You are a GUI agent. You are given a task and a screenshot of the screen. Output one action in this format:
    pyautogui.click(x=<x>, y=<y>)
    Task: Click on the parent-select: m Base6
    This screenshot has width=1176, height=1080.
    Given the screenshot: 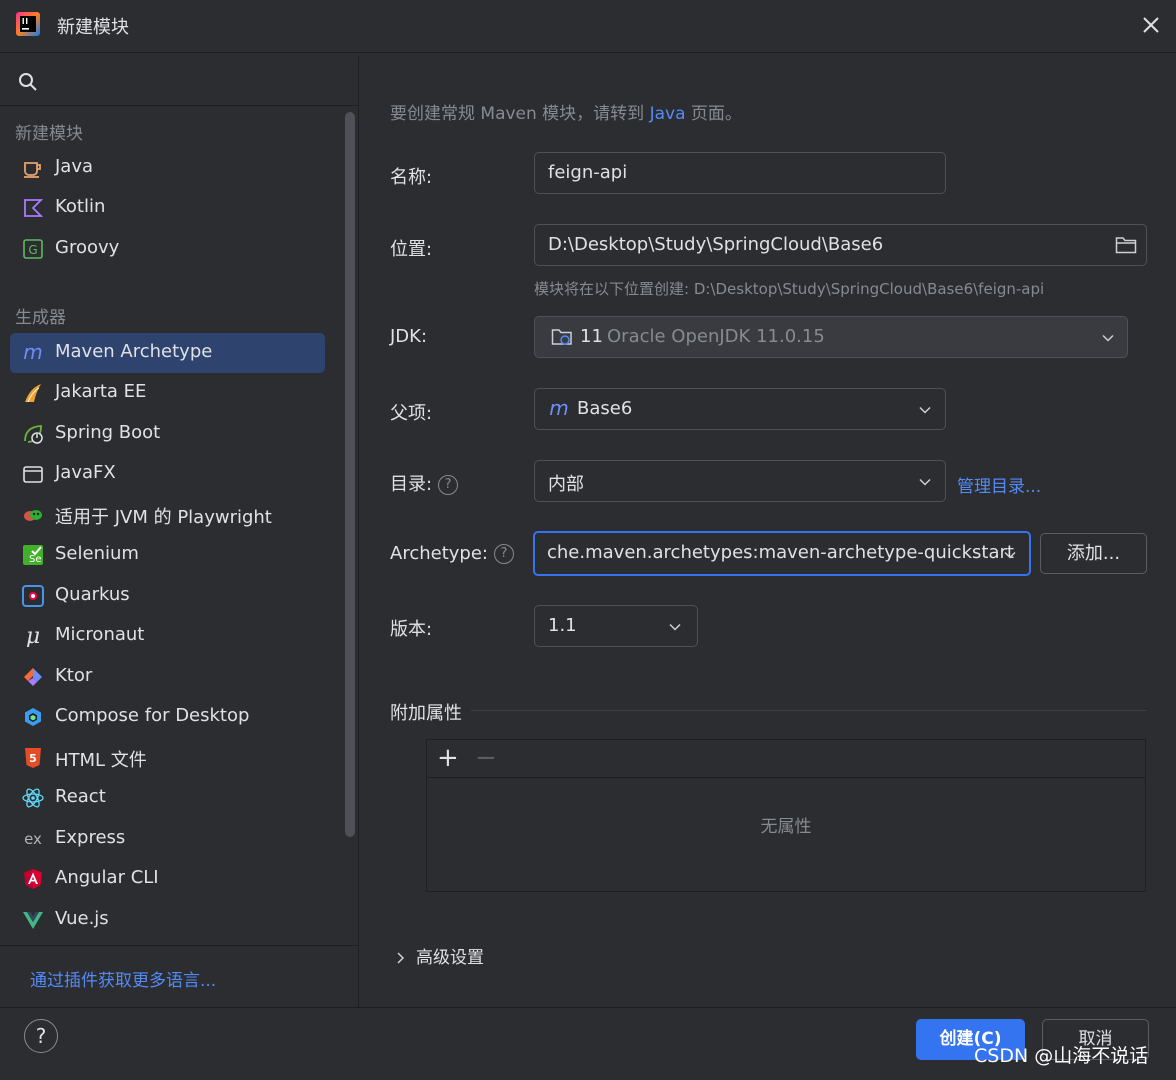 What is the action you would take?
    pyautogui.click(x=740, y=409)
    